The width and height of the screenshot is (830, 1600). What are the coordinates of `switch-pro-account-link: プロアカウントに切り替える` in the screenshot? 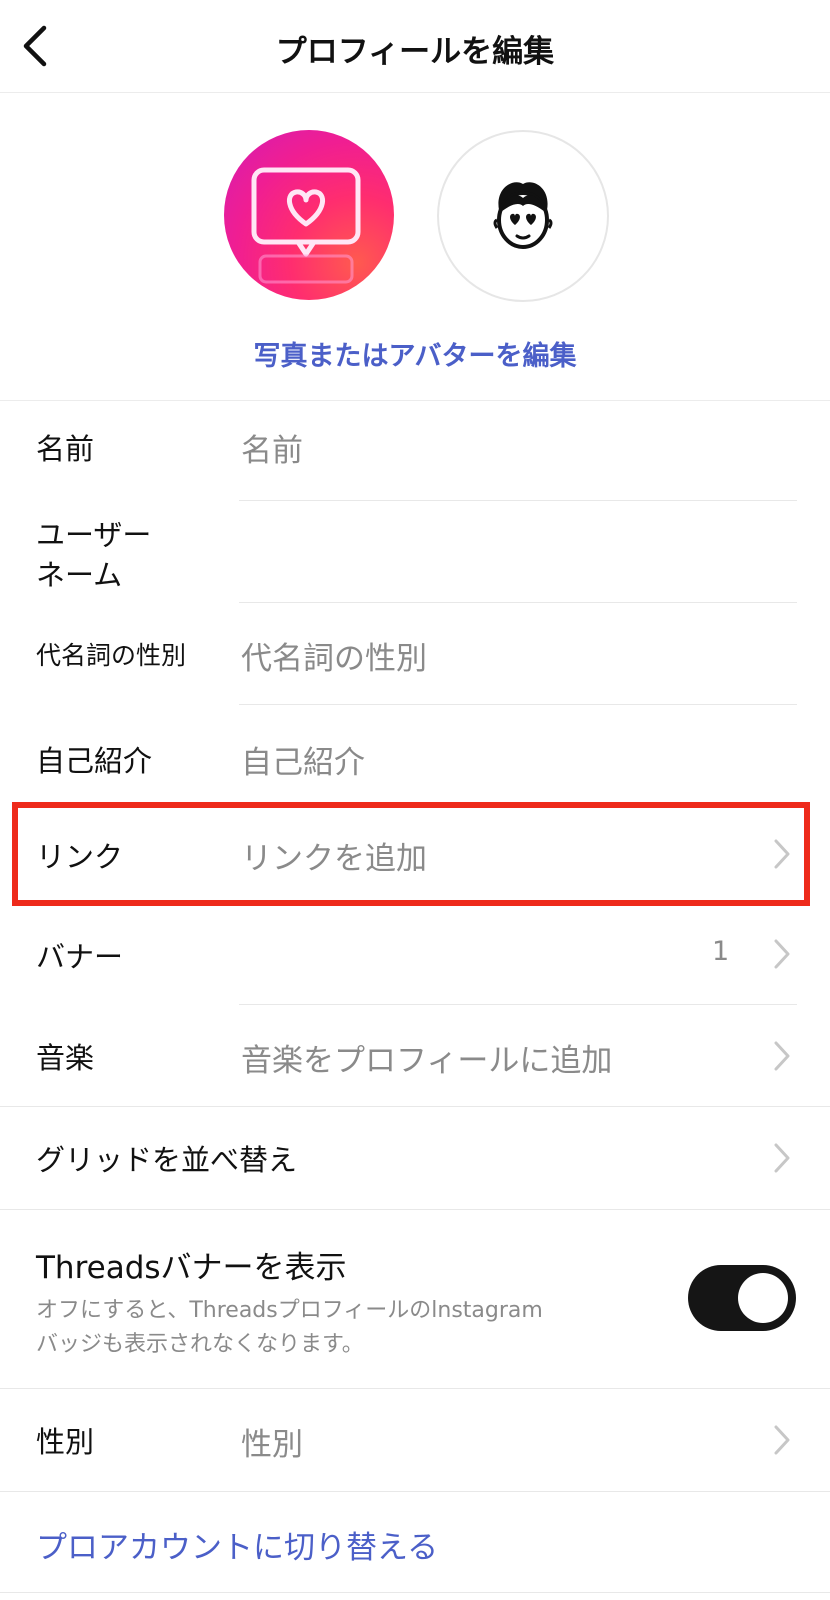 It's located at (237, 1544).